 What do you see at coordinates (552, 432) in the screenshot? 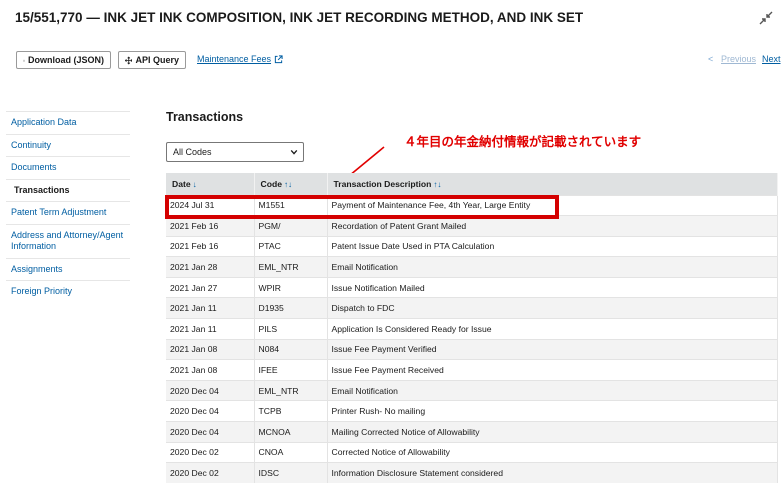
I see `description-cell: Mailing Corrected Notice of Allowability` at bounding box center [552, 432].